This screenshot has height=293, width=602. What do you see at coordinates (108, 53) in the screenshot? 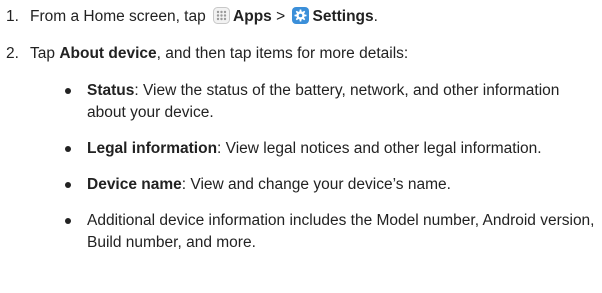
I see `about-device-label: About device` at bounding box center [108, 53].